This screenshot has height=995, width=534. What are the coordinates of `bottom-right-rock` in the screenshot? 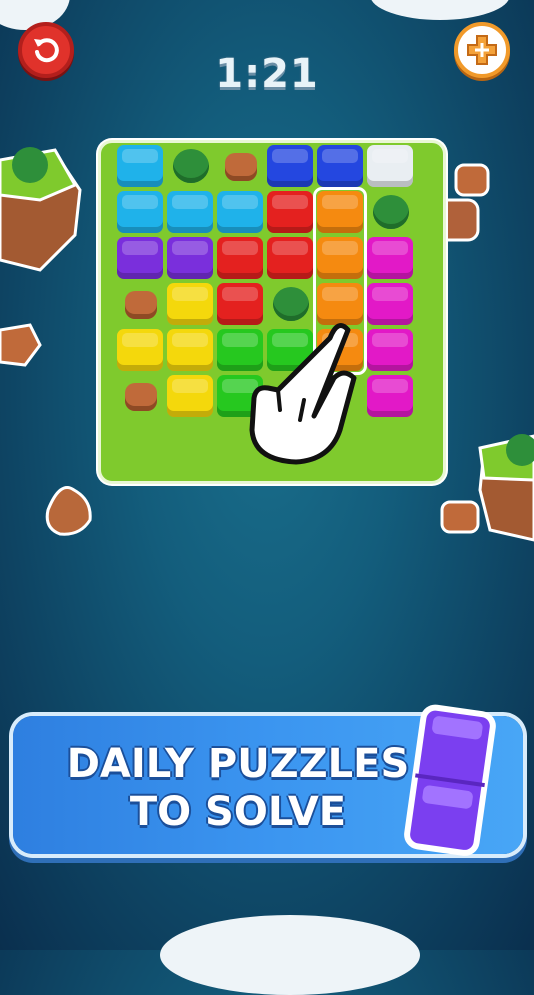 It's located at (460, 517).